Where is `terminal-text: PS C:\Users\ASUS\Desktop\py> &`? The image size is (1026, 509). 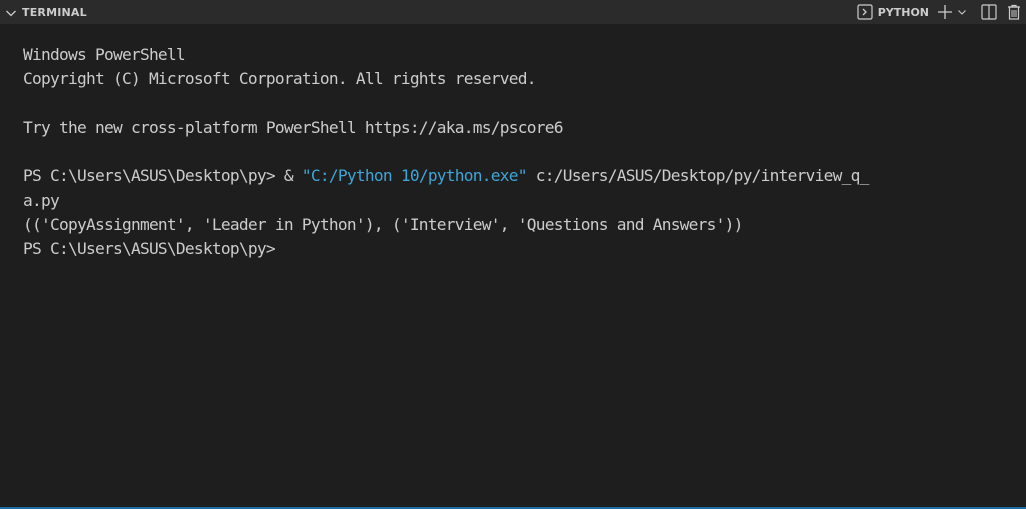
terminal-text: PS C:\Users\ASUS\Desktop\py> & is located at coordinates (162, 176).